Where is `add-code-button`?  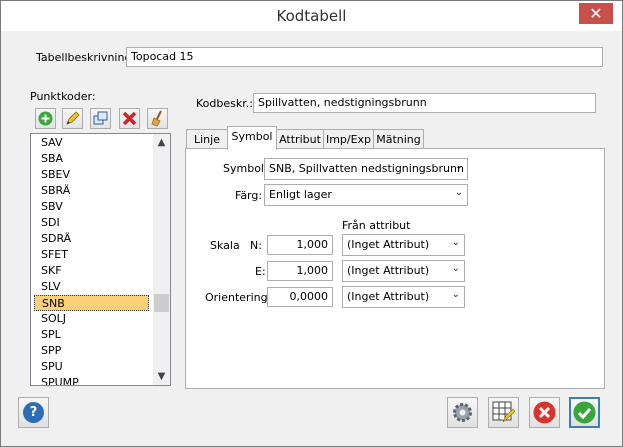
add-code-button is located at coordinates (45, 118).